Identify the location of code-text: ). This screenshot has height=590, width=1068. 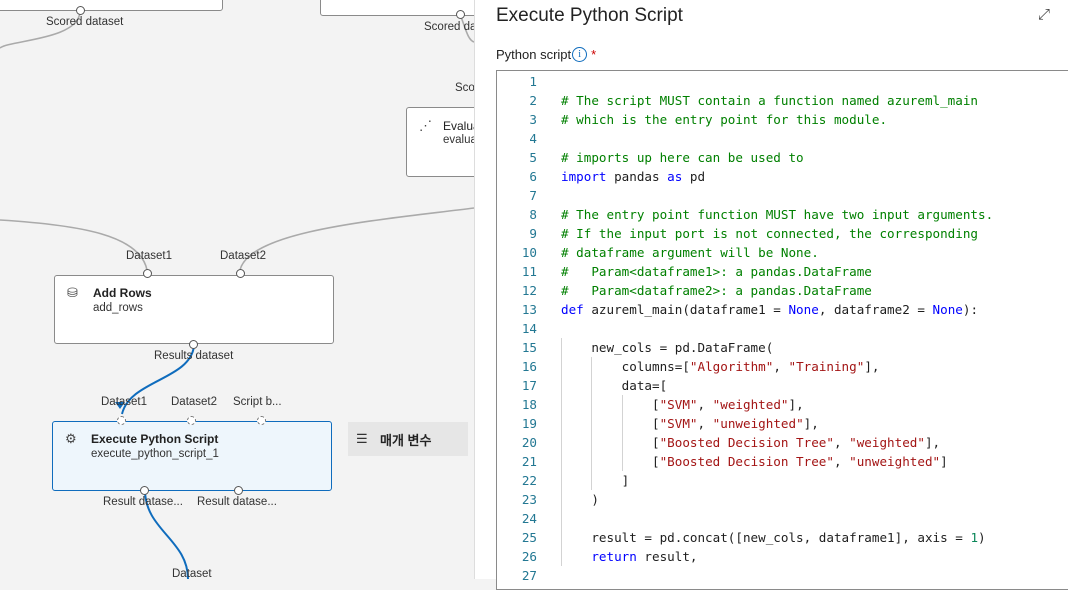
(580, 499).